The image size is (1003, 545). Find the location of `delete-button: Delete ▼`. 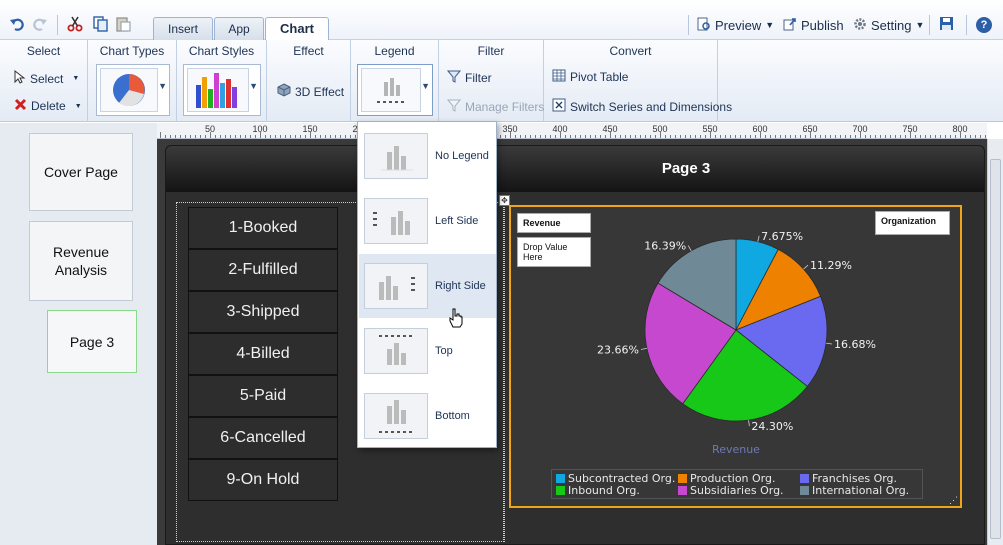

delete-button: Delete ▼ is located at coordinates (48, 106).